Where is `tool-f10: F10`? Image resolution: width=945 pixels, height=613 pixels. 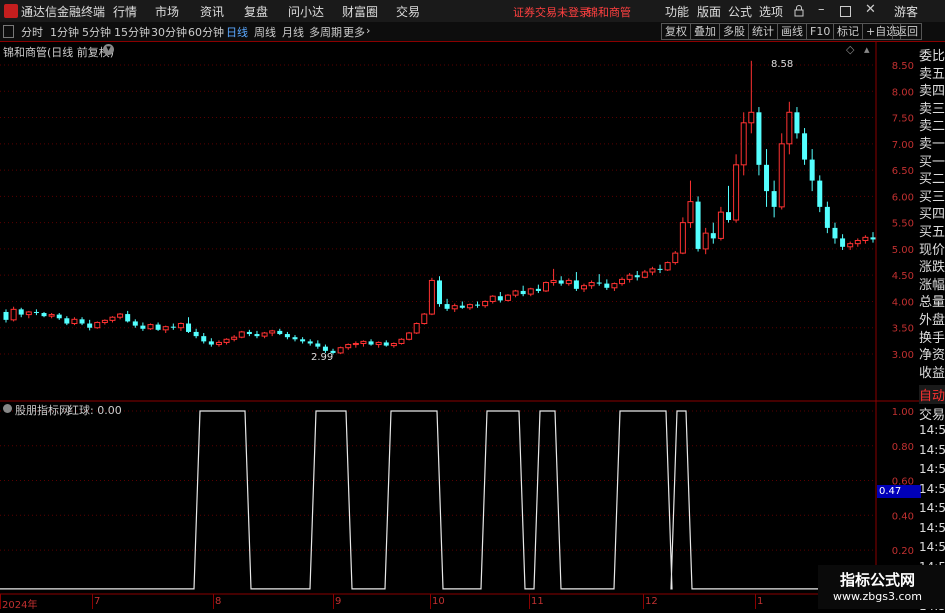 tool-f10: F10 is located at coordinates (820, 31).